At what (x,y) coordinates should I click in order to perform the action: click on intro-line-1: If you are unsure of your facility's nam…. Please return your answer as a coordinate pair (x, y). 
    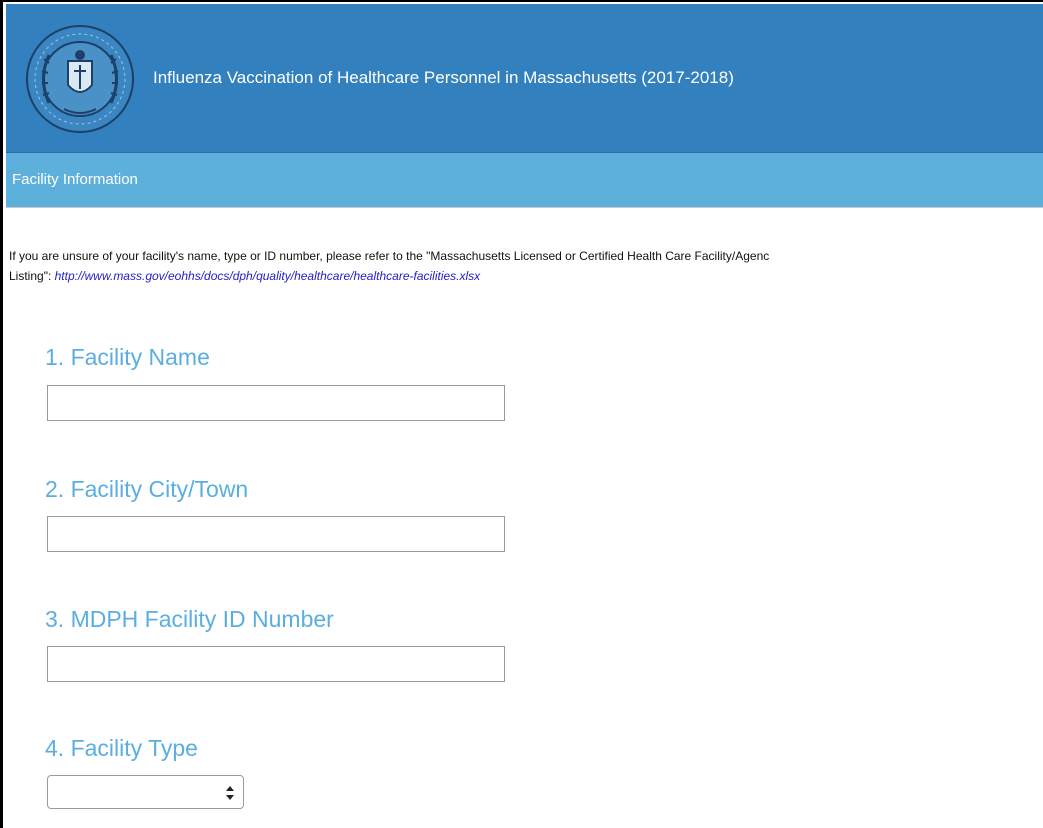
    Looking at the image, I should click on (389, 256).